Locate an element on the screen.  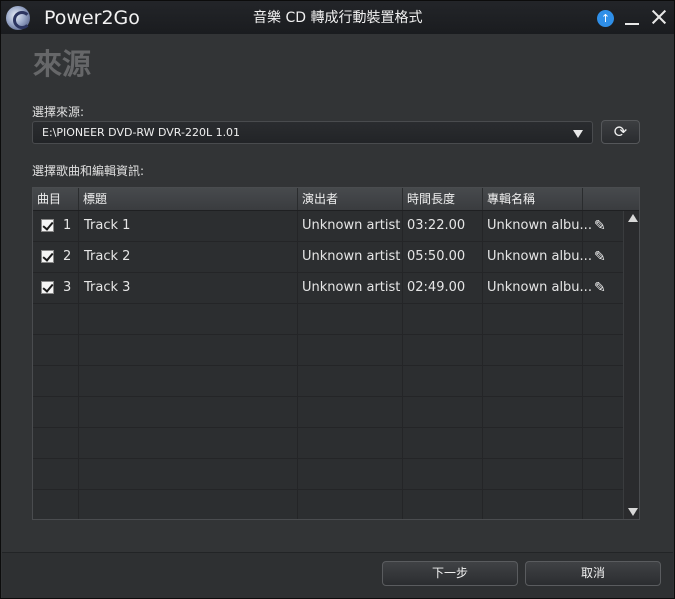
cancel-button: 取消 is located at coordinates (593, 573).